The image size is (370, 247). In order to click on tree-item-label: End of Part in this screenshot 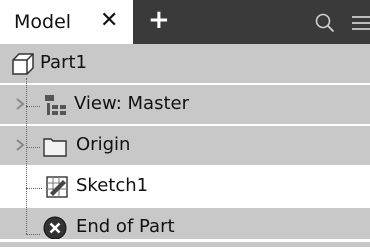, I will do `click(125, 226)`.